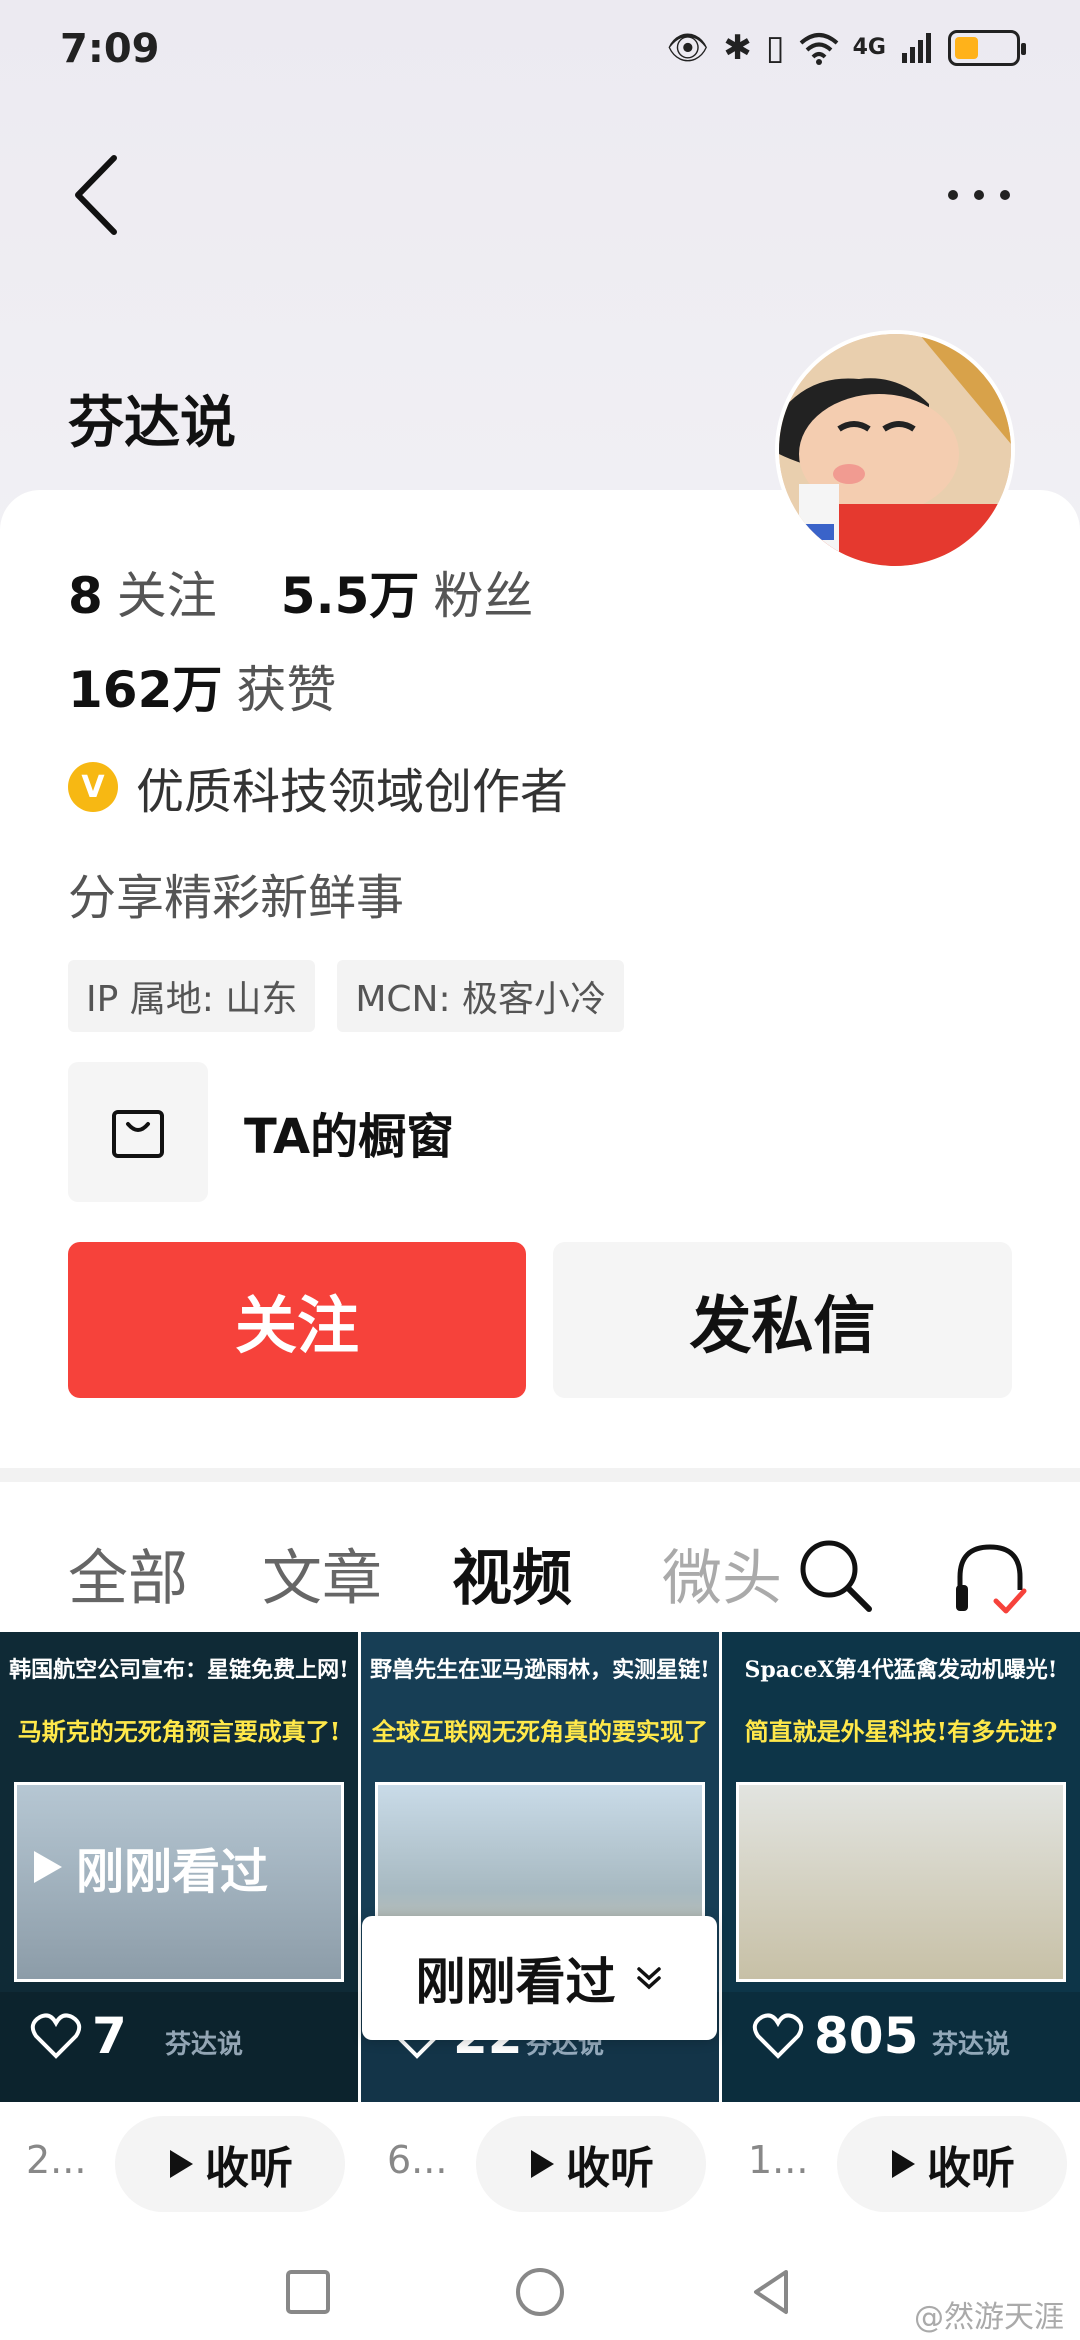 The image size is (1080, 2340). I want to click on verification-text: 优质科技领域创作者, so click(352, 792).